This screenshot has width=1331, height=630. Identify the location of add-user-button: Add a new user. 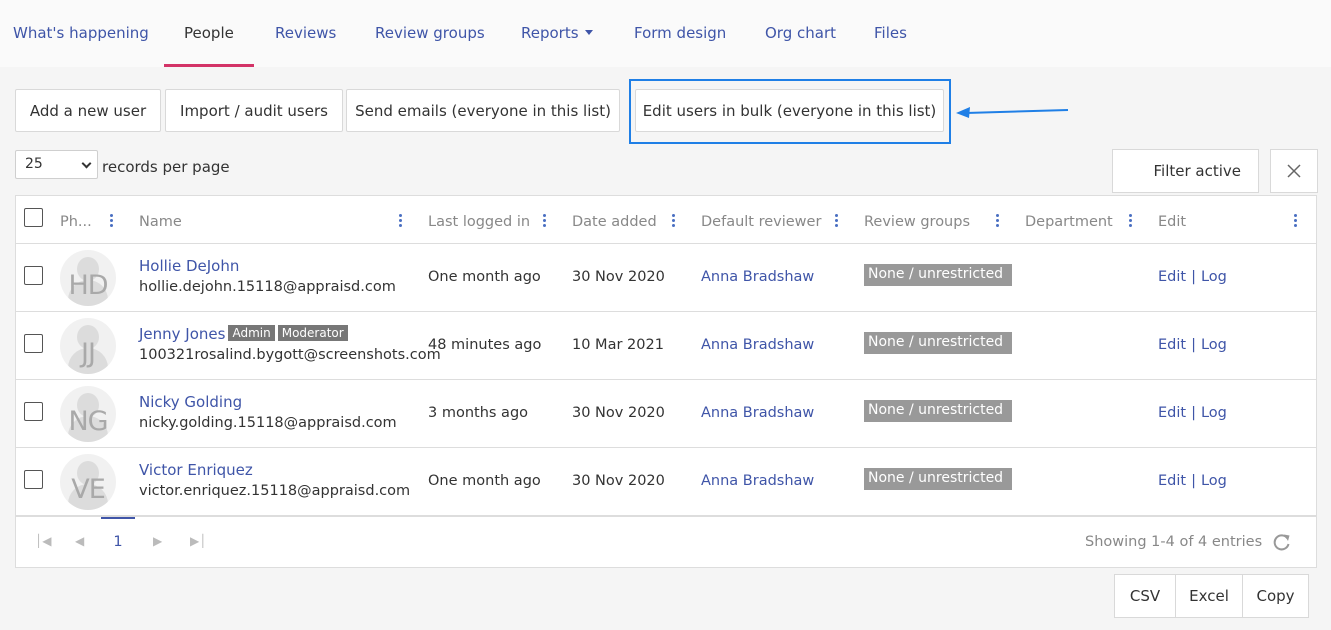
(88, 110).